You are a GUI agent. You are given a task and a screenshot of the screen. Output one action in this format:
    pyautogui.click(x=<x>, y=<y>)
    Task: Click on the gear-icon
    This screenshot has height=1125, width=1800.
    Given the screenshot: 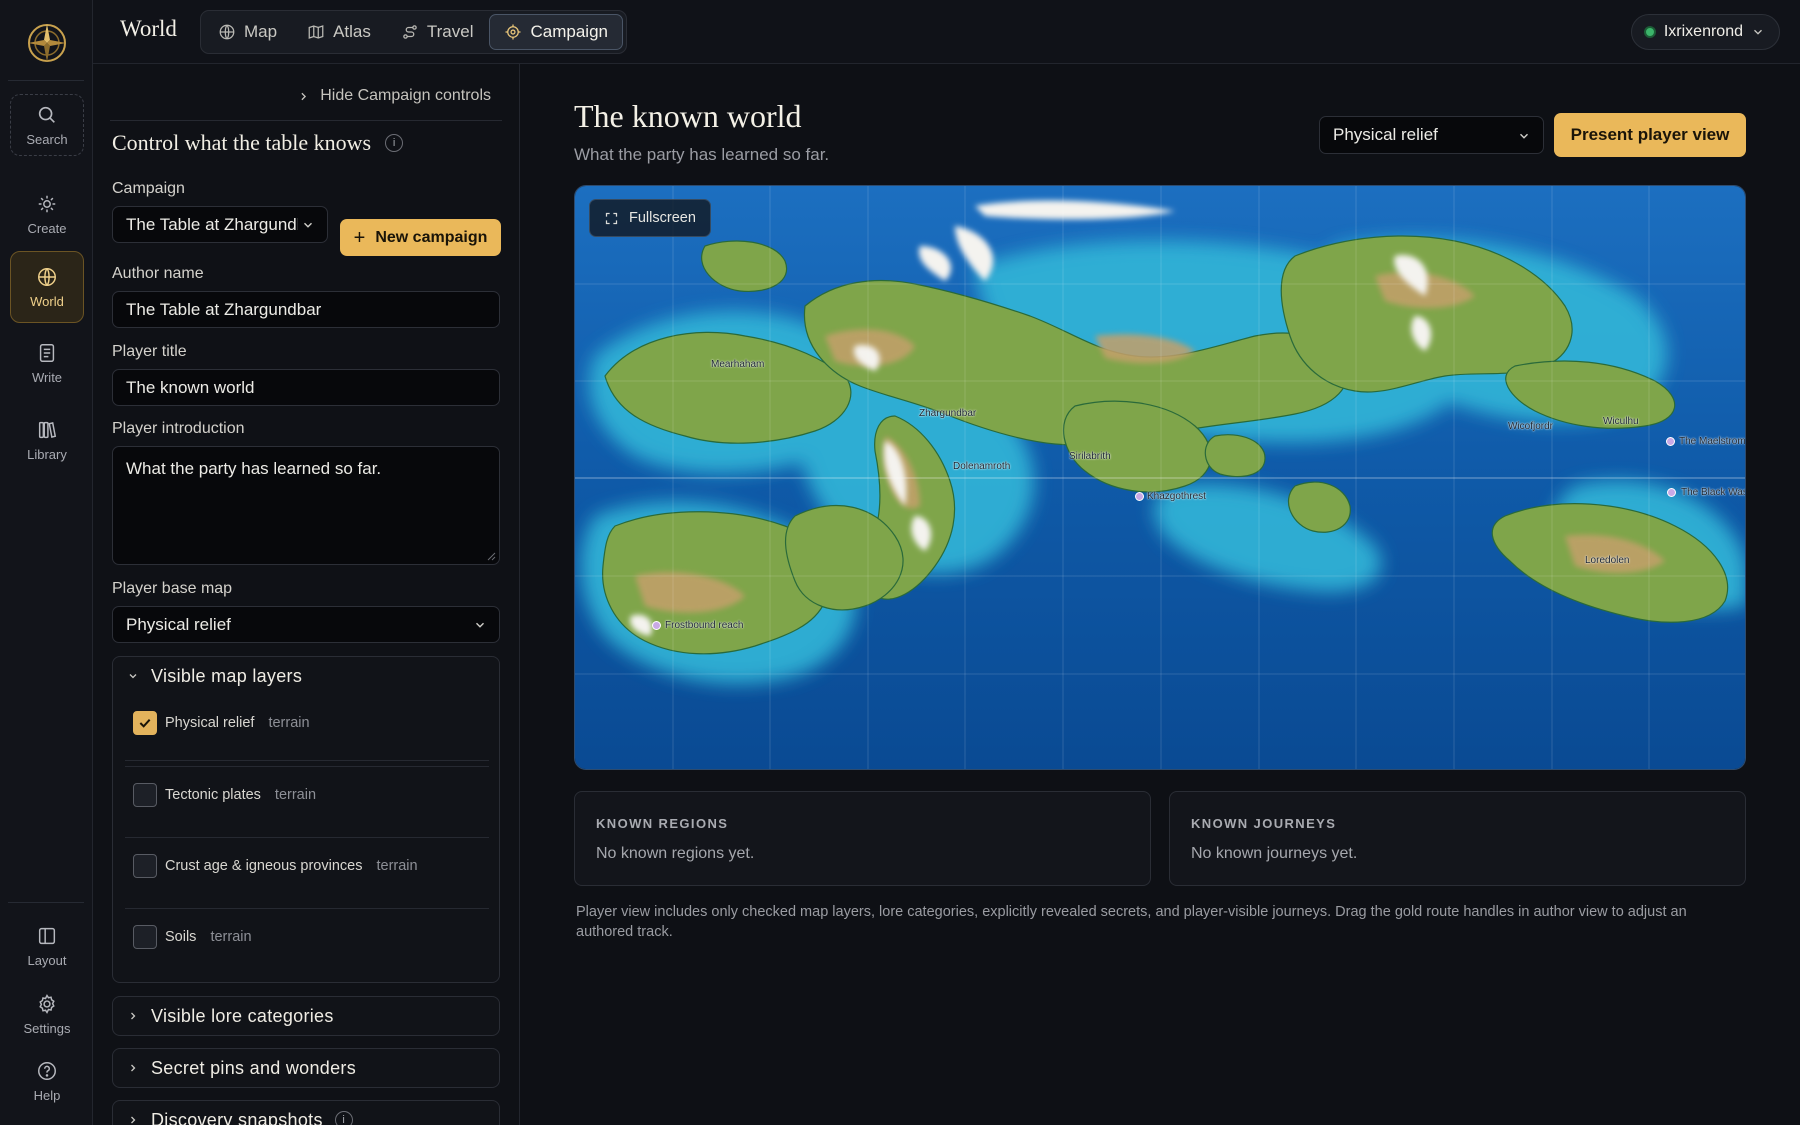 What is the action you would take?
    pyautogui.click(x=47, y=1003)
    